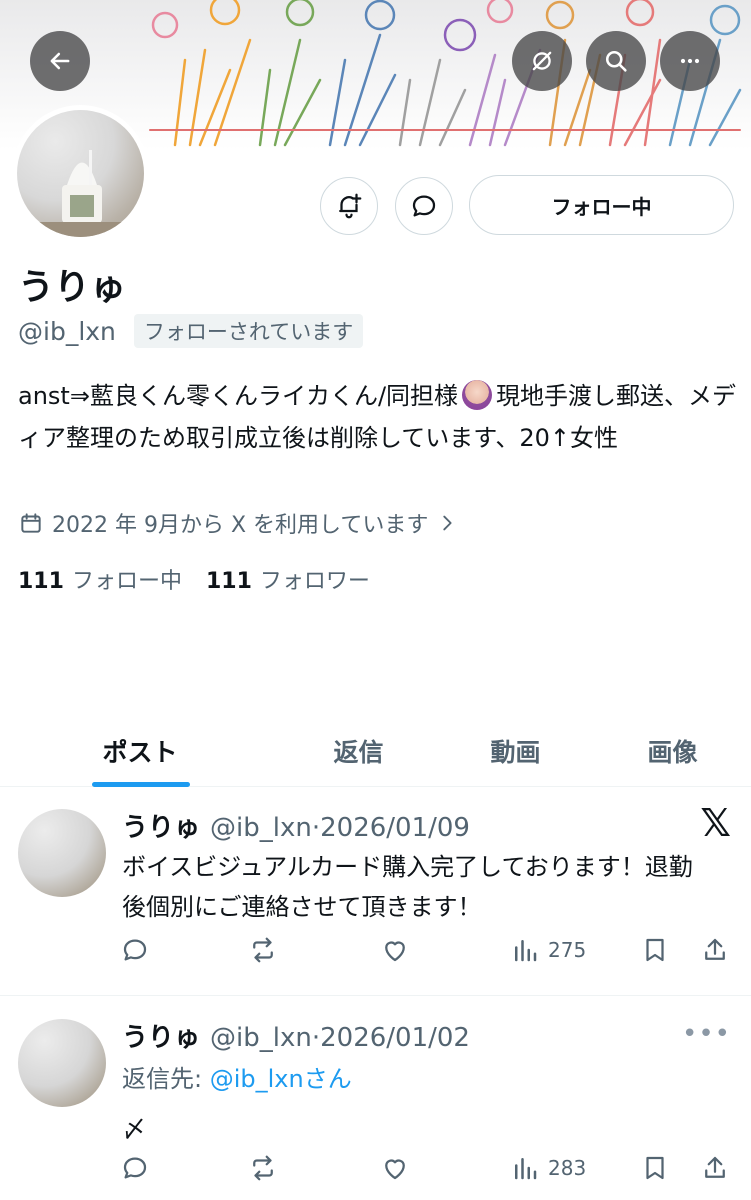  Describe the element at coordinates (194, 579) in the screenshot. I see `follow-stats: 111 フォロー中 111 フォロワー` at that location.